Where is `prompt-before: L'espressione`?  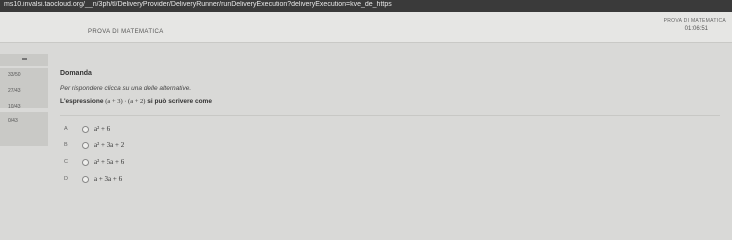
prompt-before: L'espressione is located at coordinates (82, 101).